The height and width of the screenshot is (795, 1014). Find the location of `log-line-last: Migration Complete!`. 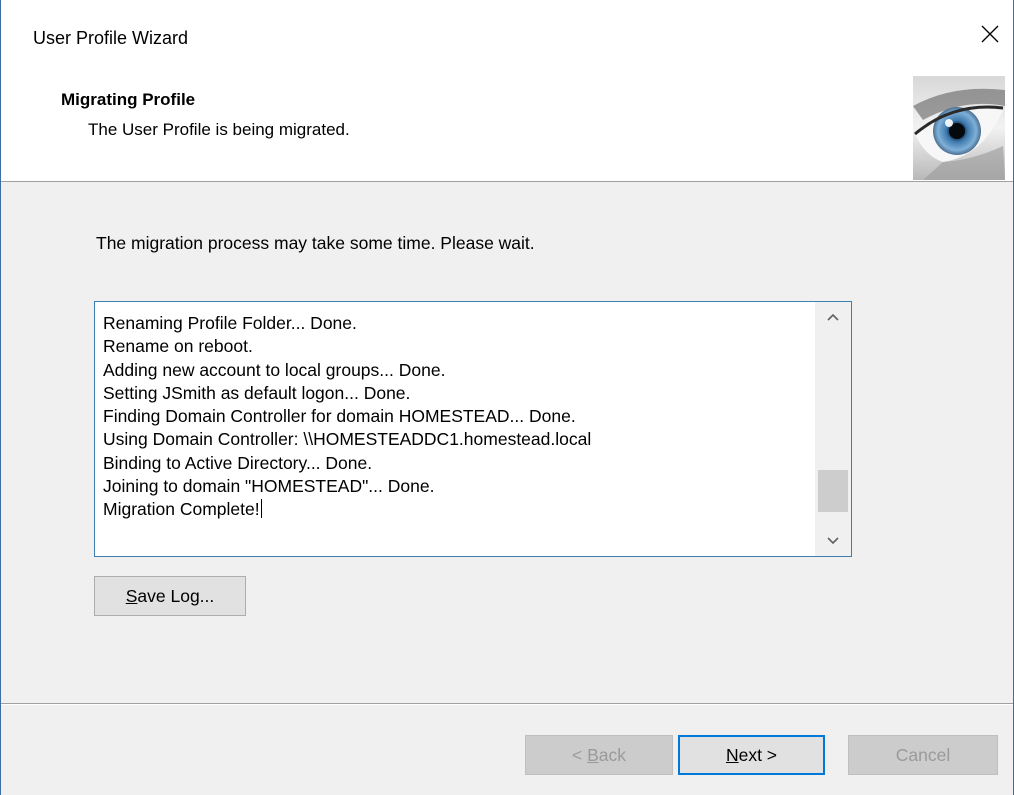

log-line-last: Migration Complete! is located at coordinates (347, 509).